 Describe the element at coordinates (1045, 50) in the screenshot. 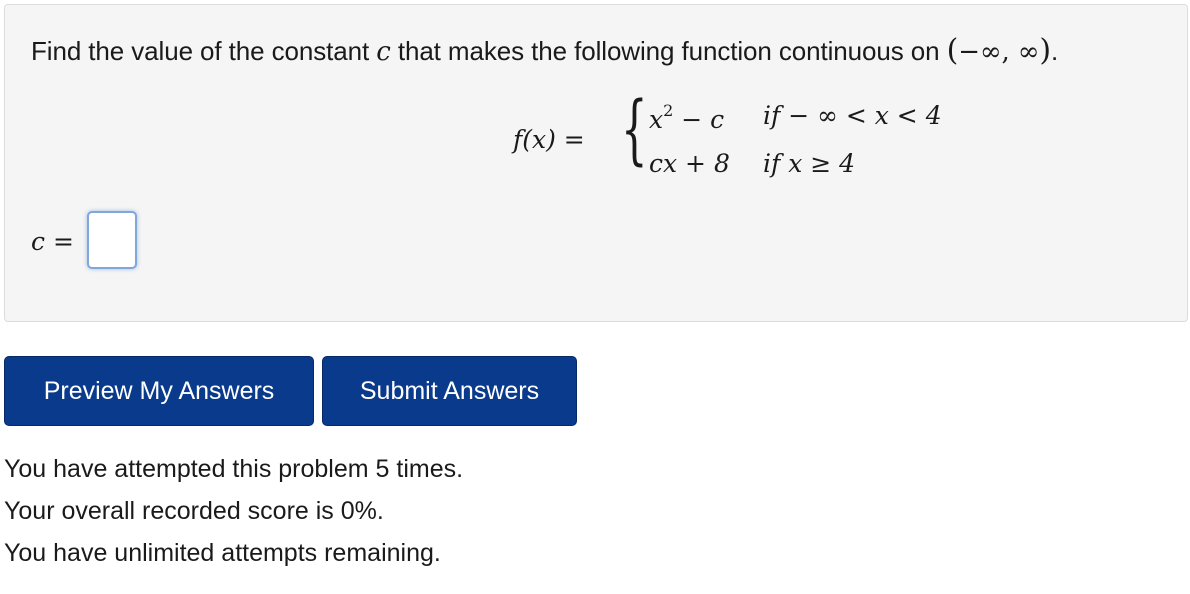

I see `interval-close-paren: )` at that location.